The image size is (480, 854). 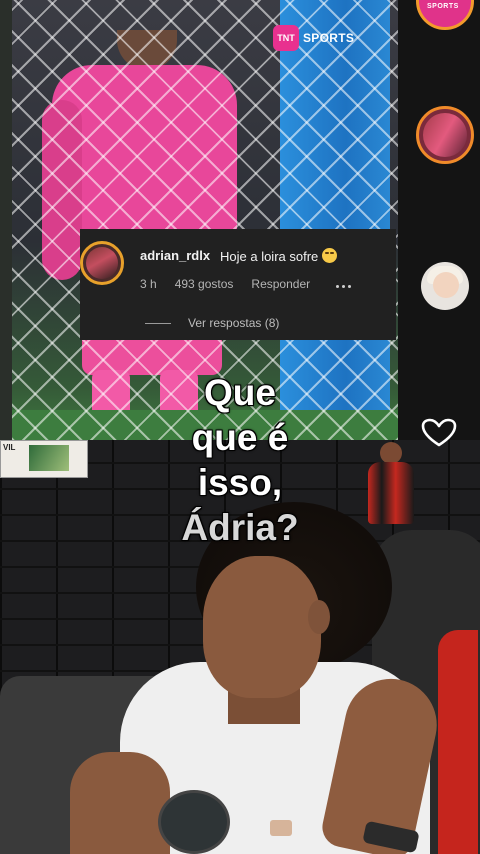 I want to click on comment-time: 3 h, so click(x=148, y=284).